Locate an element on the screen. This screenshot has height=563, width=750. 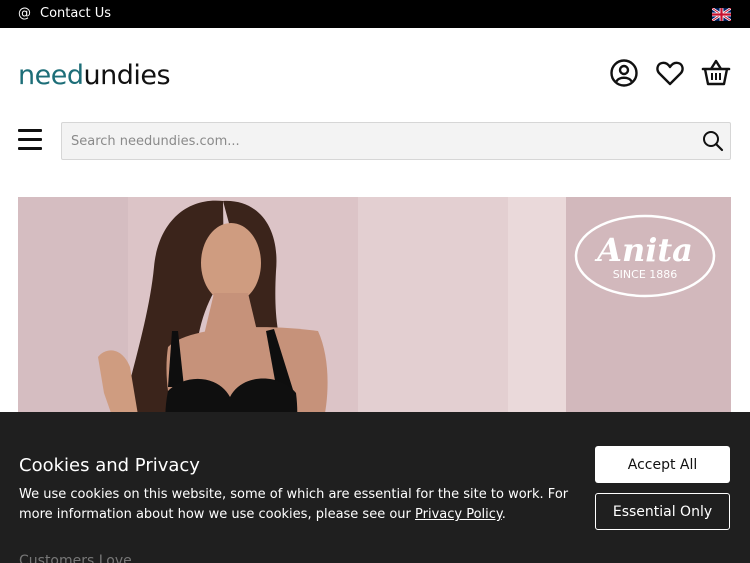
cookie-text-after: . is located at coordinates (503, 514).